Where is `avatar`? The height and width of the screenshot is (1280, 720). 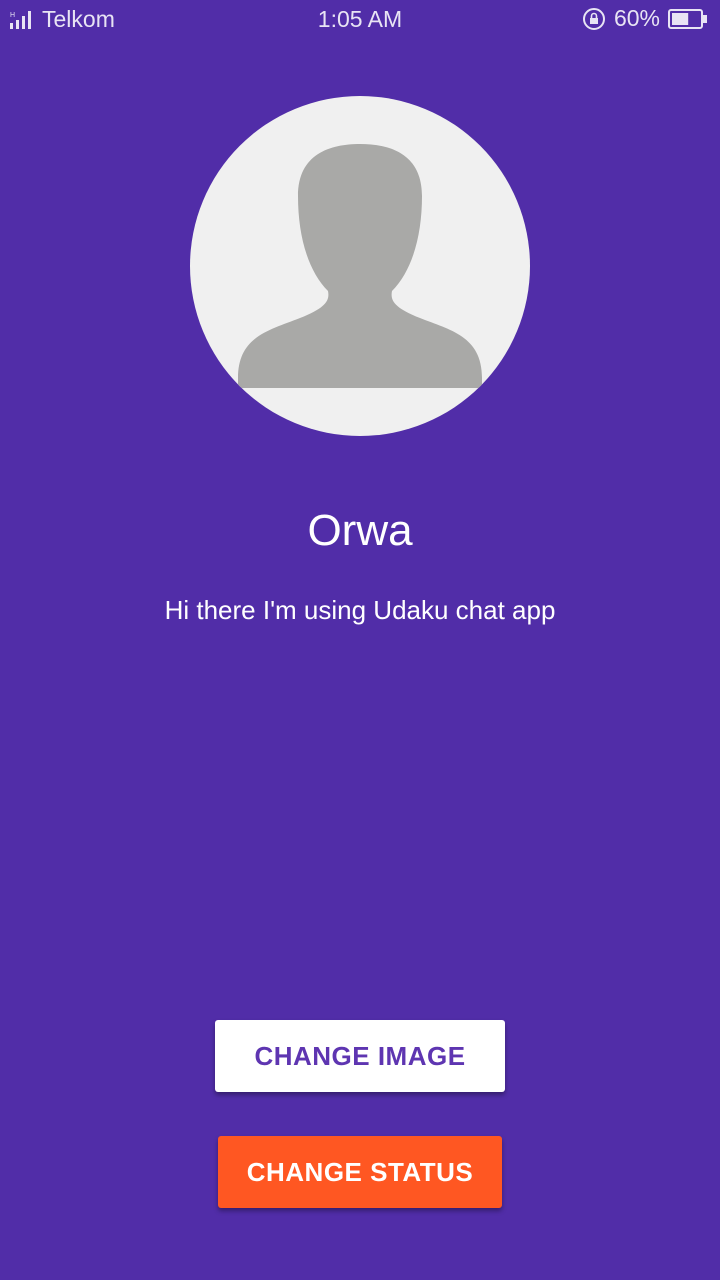 avatar is located at coordinates (360, 266).